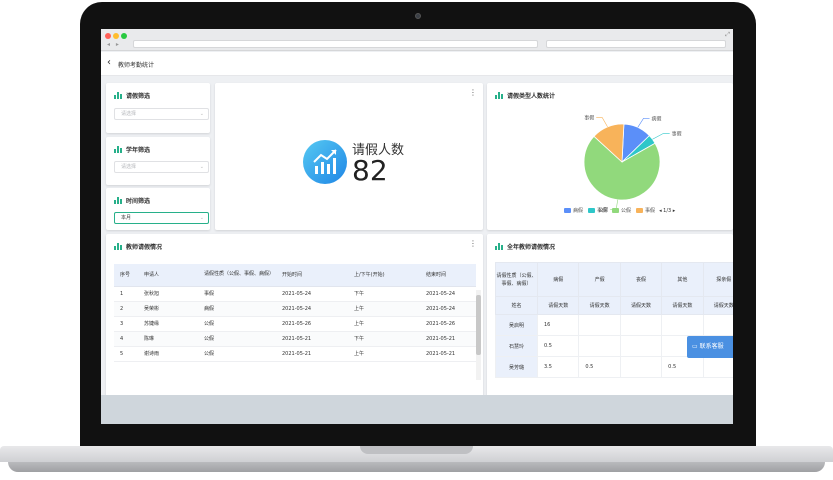 Image resolution: width=833 pixels, height=480 pixels. Describe the element at coordinates (132, 149) in the screenshot. I see `card-title: 学年筛选` at that location.